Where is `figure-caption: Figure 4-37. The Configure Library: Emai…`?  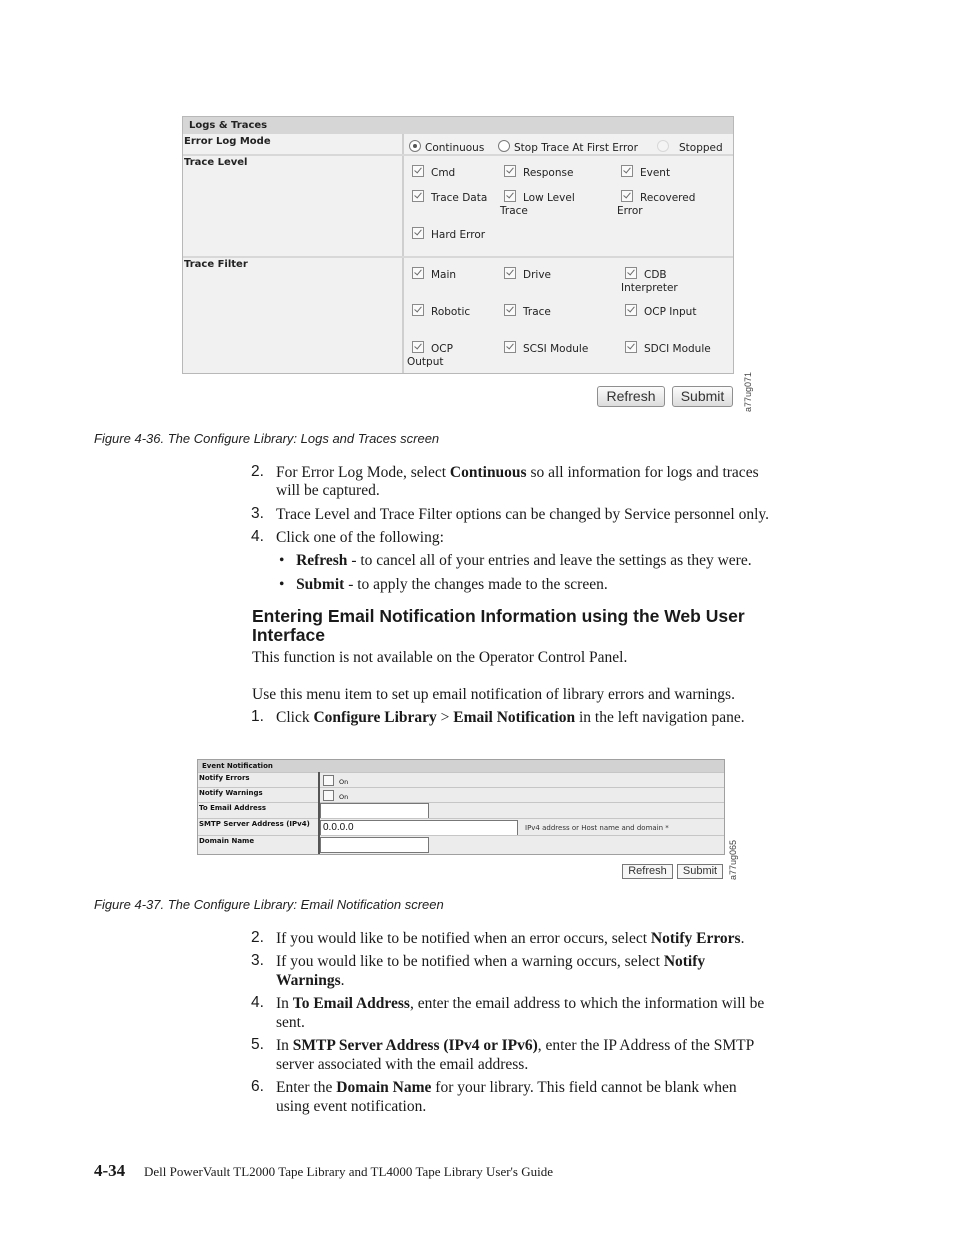 figure-caption: Figure 4-37. The Configure Library: Emai… is located at coordinates (269, 904).